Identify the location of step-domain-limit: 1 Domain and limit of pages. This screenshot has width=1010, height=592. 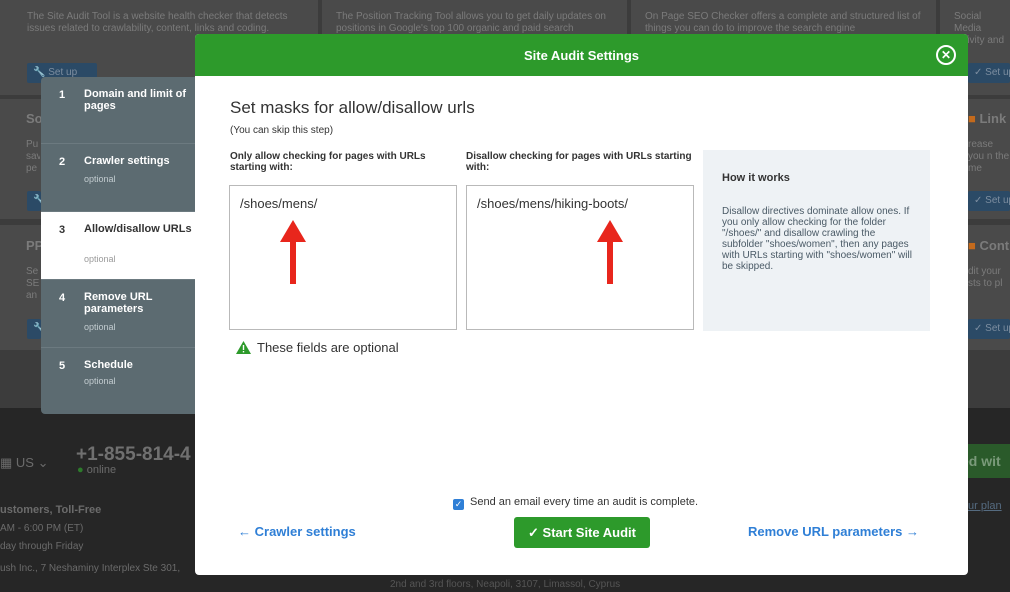
(121, 110).